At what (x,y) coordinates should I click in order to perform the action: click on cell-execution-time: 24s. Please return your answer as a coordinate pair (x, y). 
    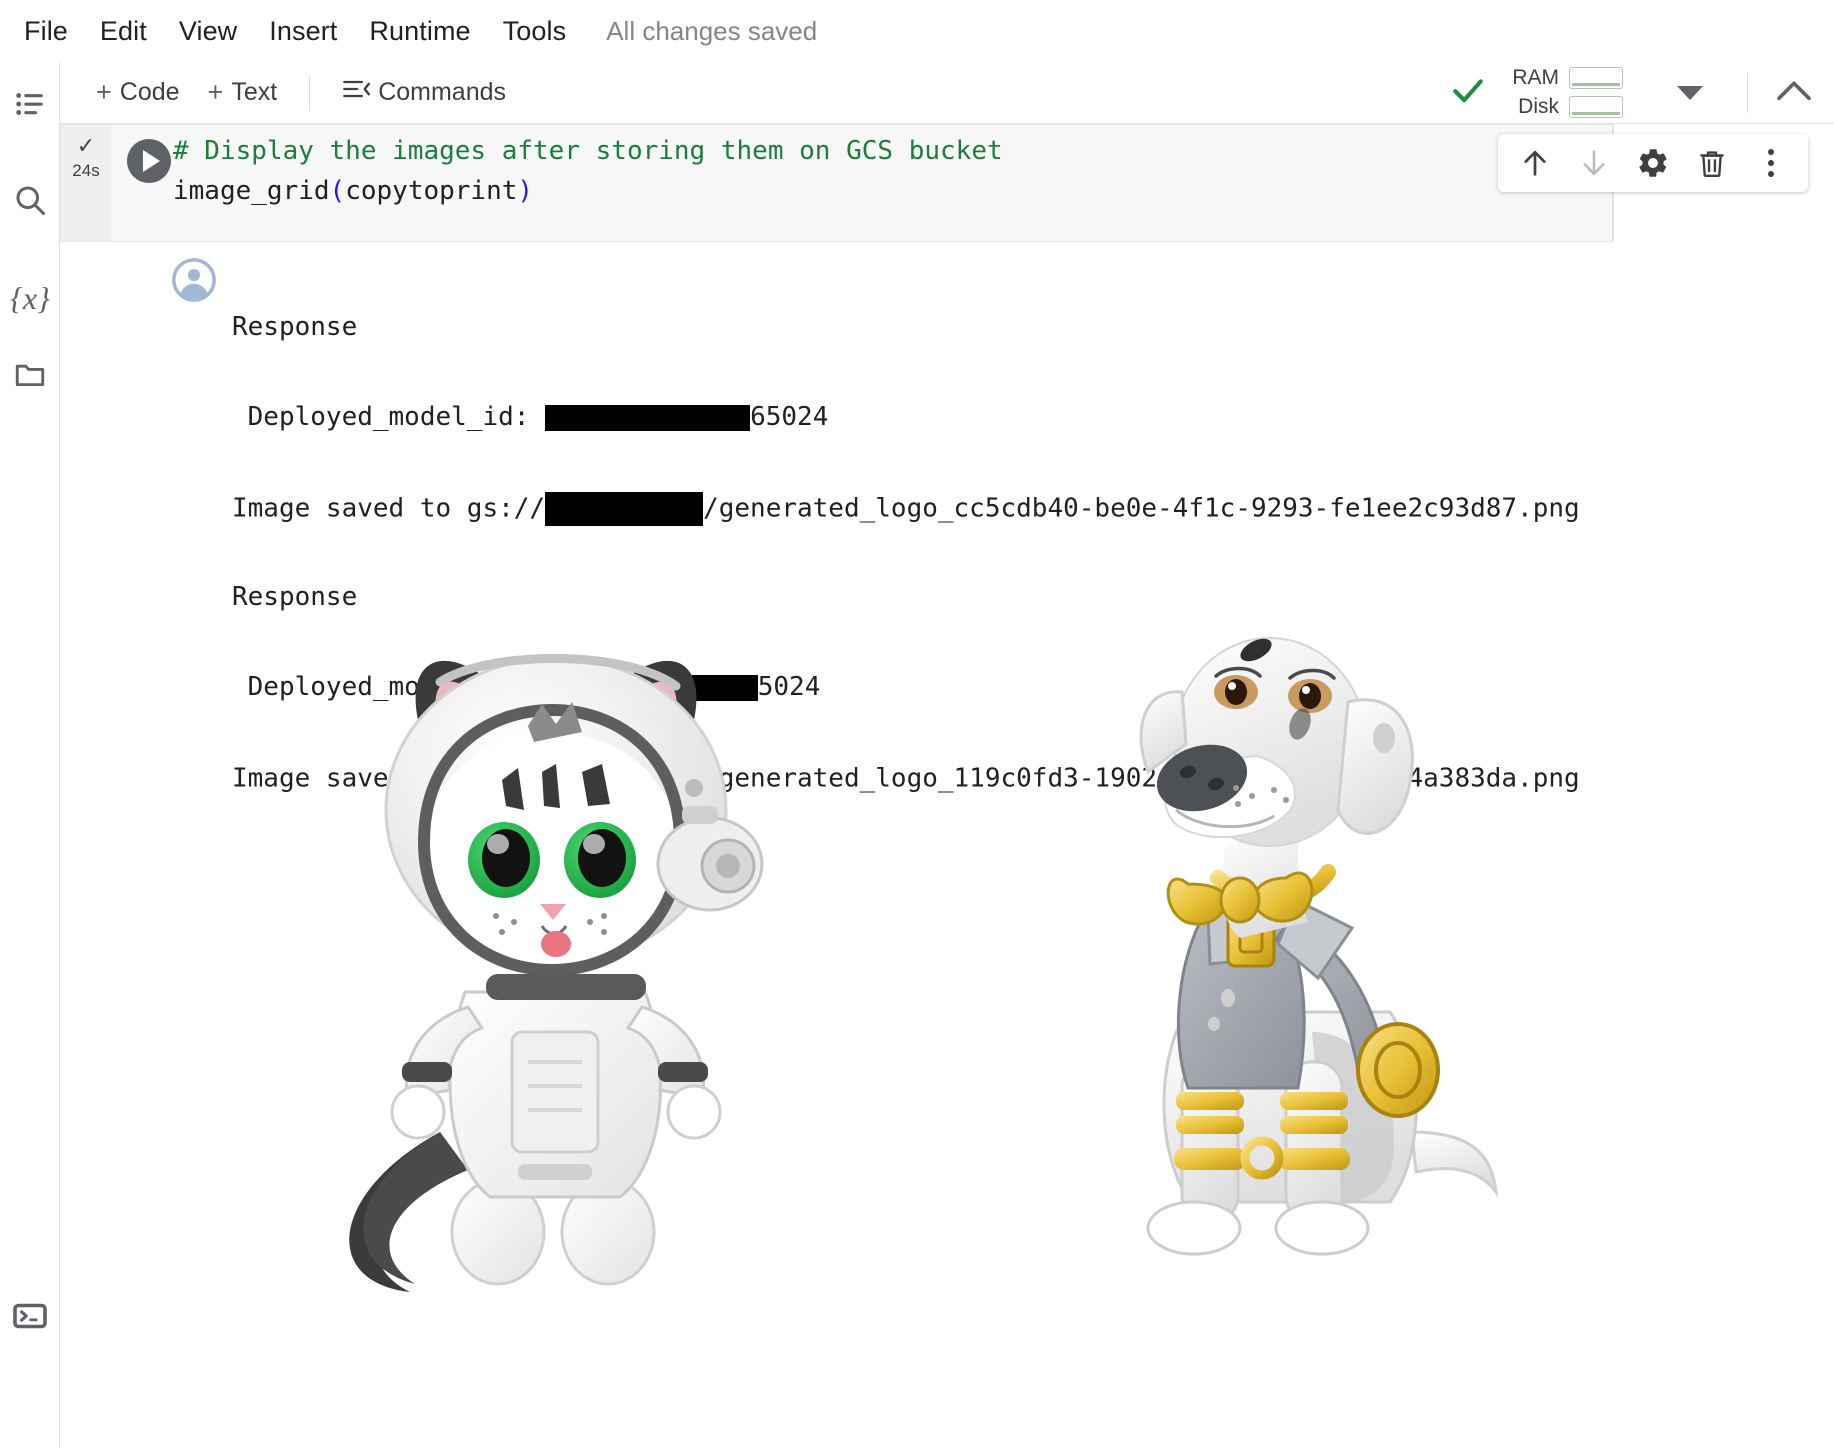
    Looking at the image, I should click on (86, 170).